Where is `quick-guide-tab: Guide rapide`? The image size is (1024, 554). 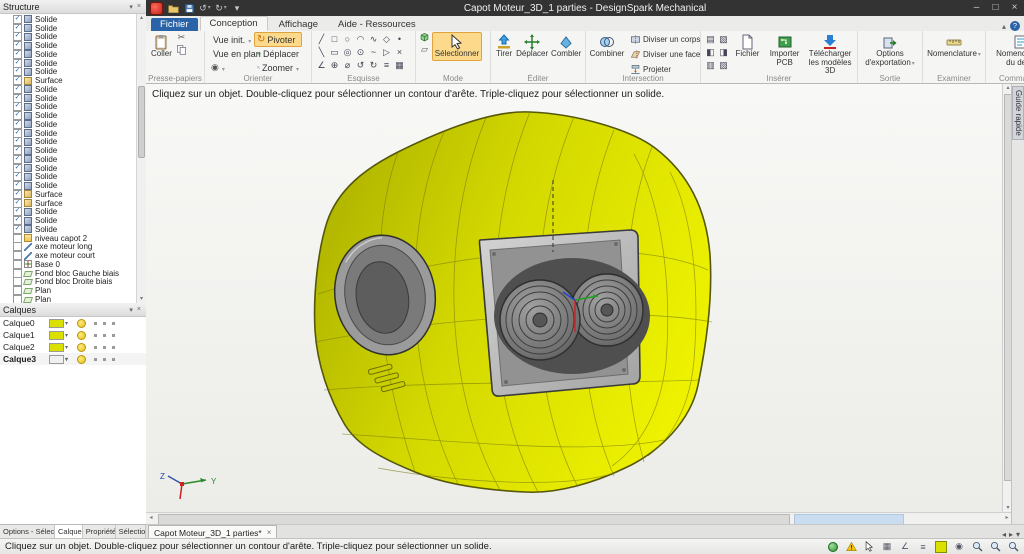
quick-guide-tab: Guide rapide is located at coordinates (1018, 113).